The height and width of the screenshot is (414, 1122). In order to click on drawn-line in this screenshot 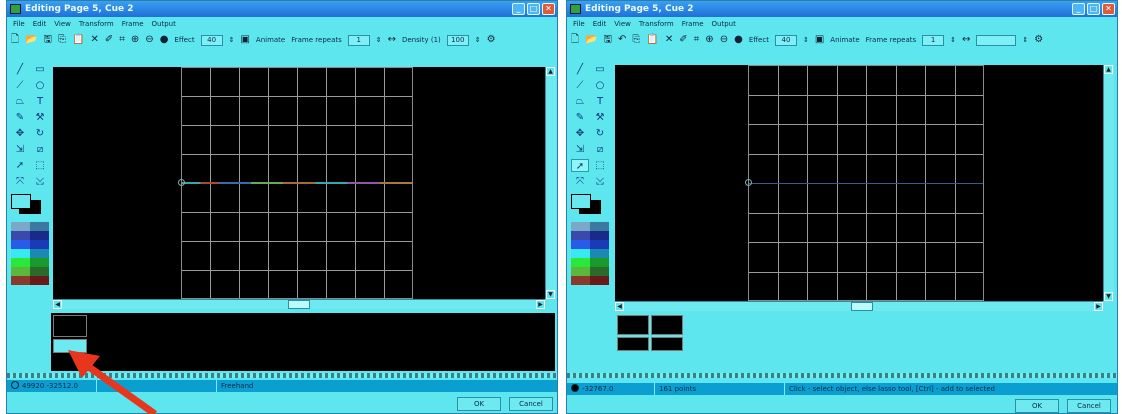, I will do `click(866, 183)`.